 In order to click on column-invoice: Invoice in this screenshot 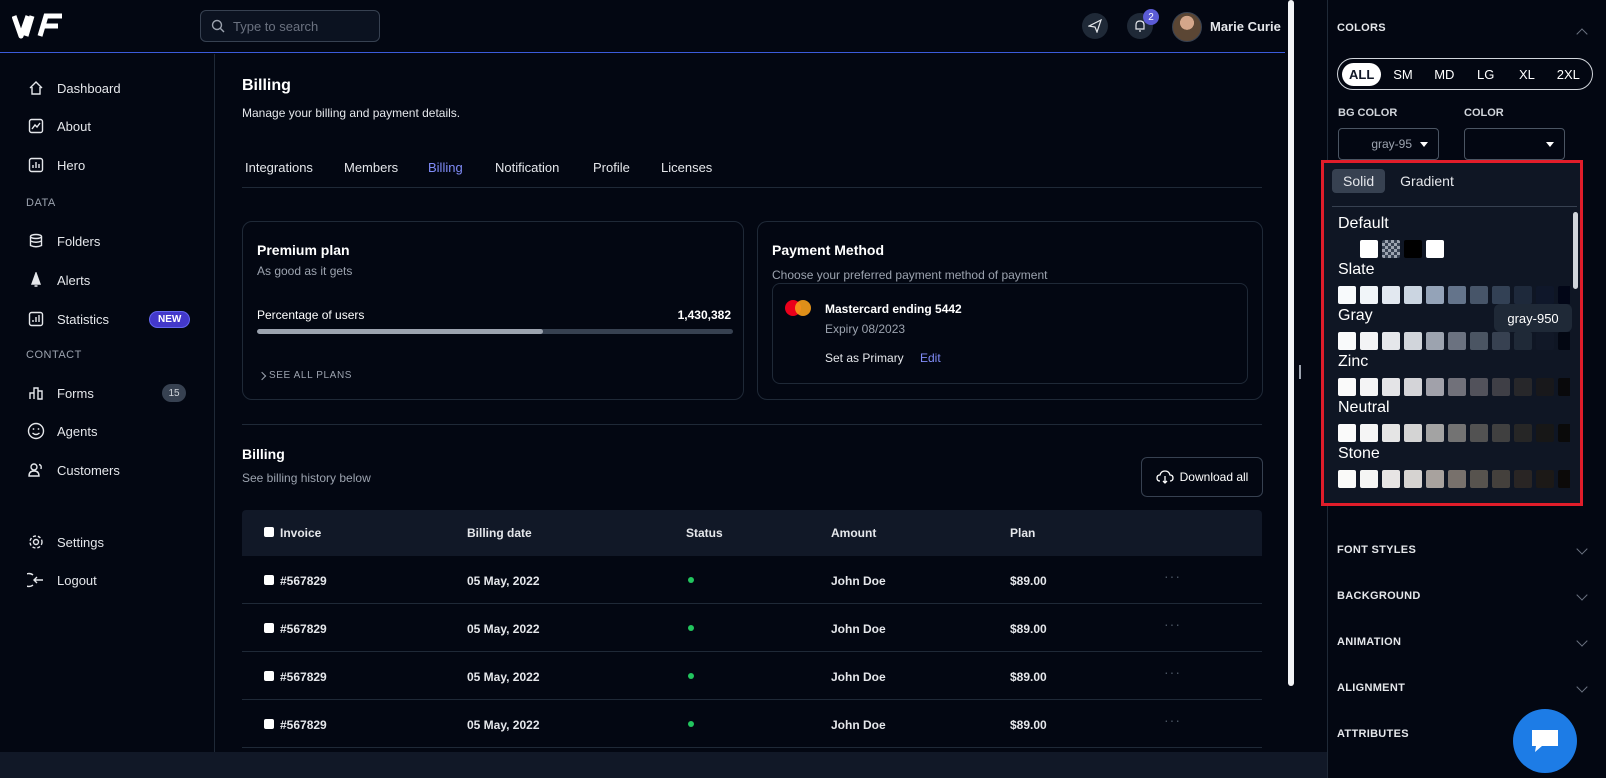, I will do `click(300, 533)`.